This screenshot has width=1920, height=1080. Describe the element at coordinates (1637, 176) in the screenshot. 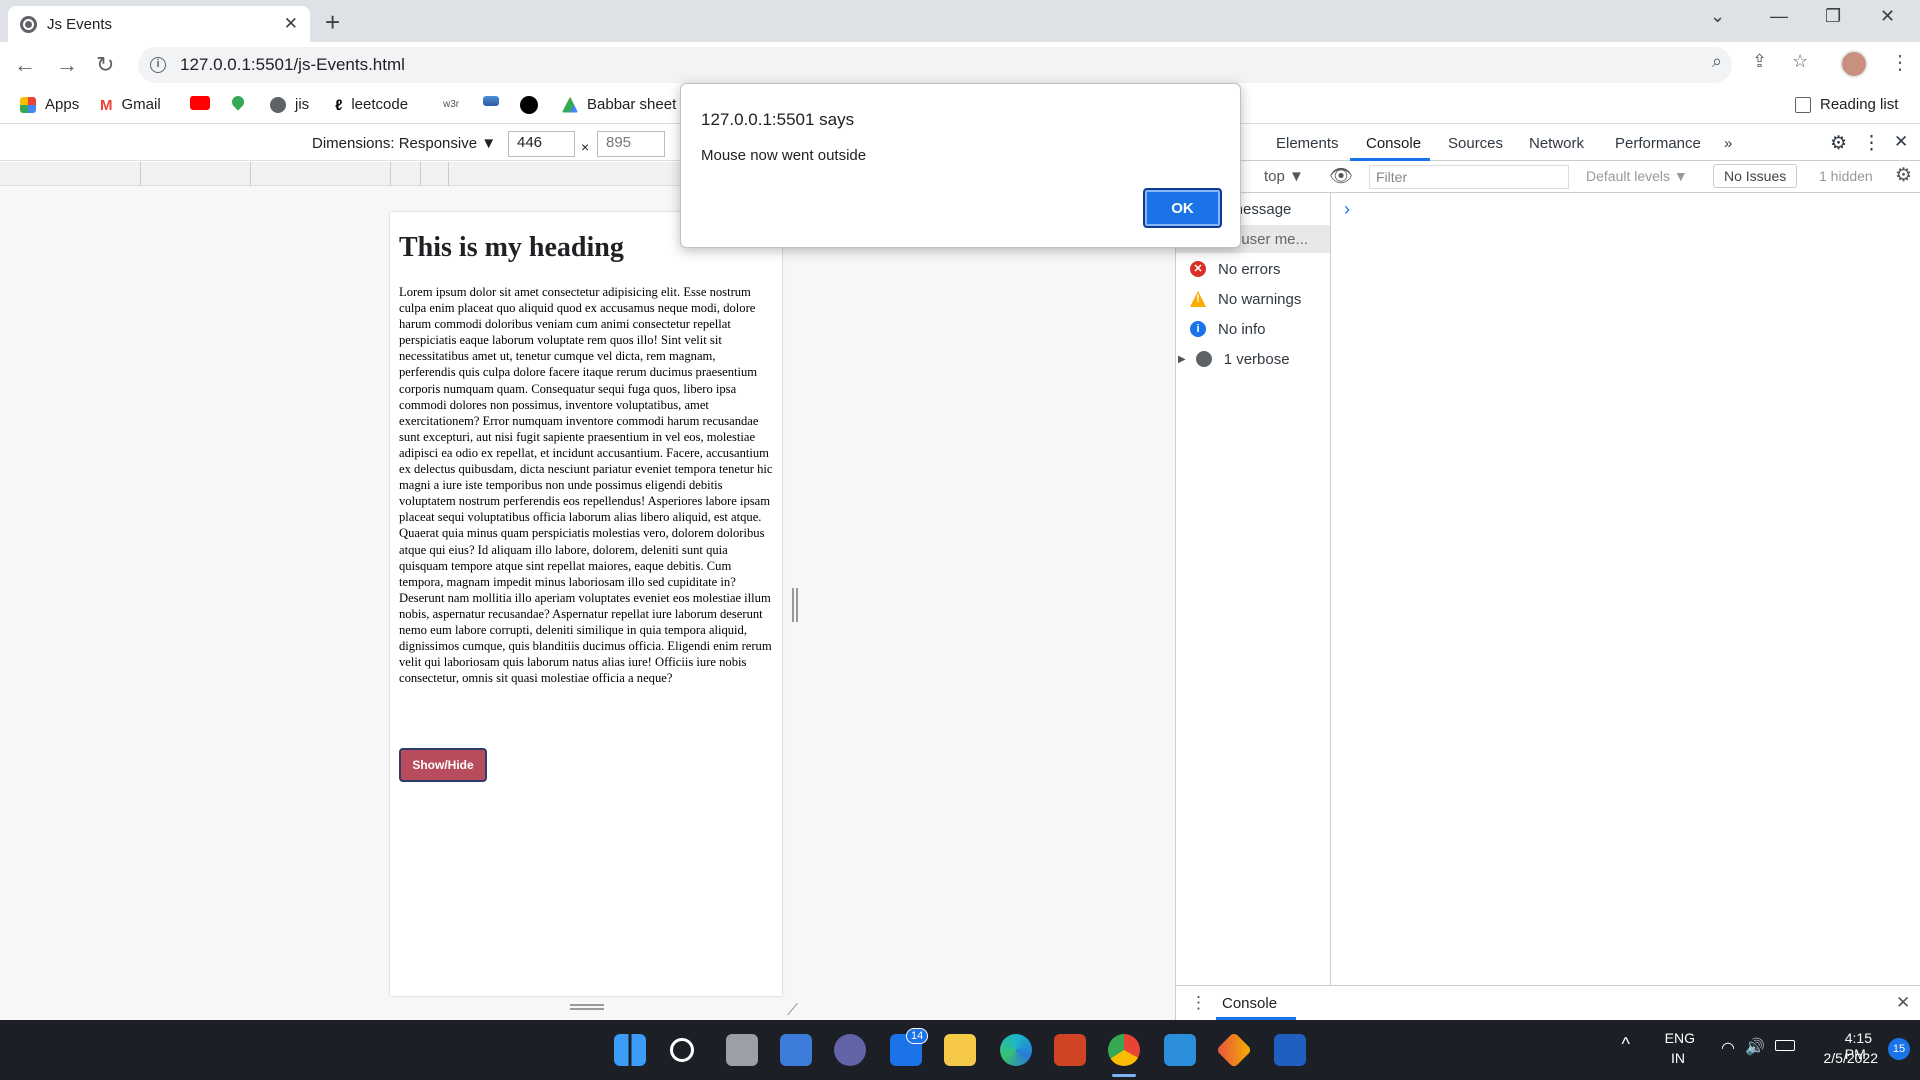

I see `log-levels-dropdown: Default levels ▼` at that location.